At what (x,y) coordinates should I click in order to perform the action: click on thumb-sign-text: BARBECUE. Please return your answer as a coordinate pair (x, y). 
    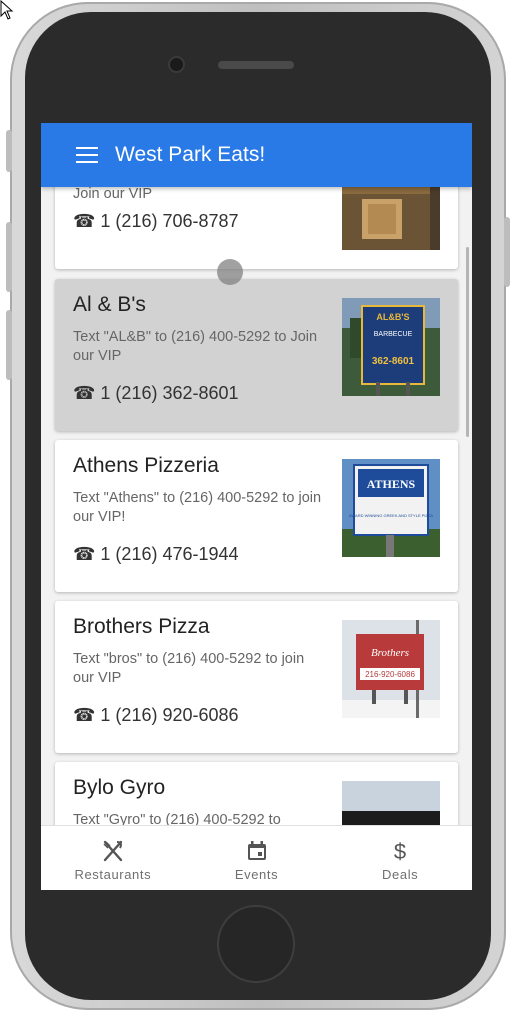
    Looking at the image, I should click on (393, 334).